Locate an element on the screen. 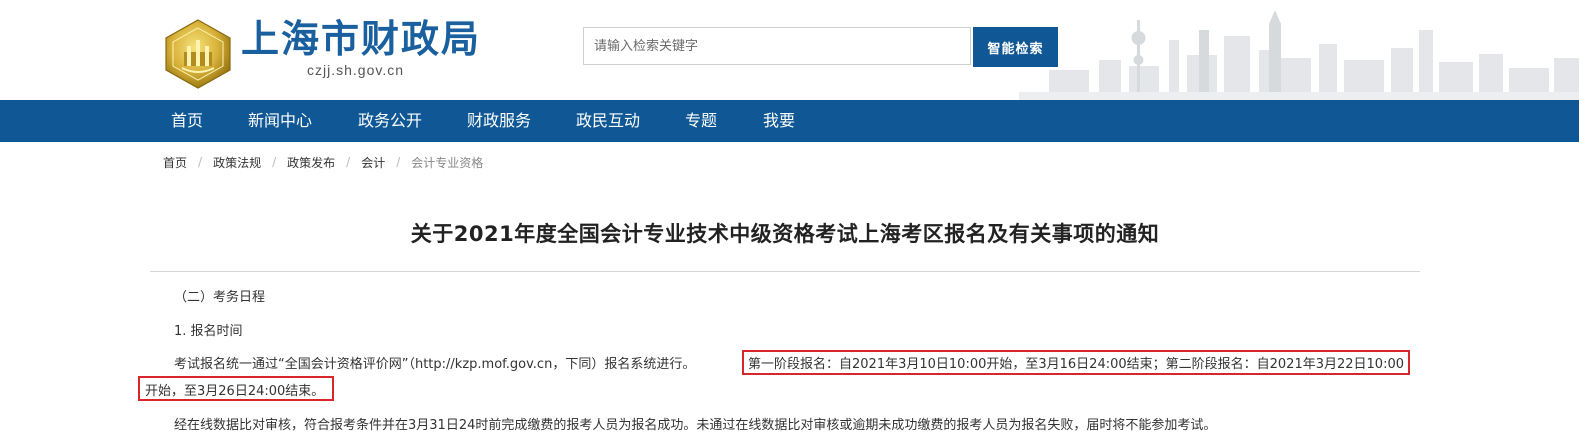 This screenshot has height=444, width=1579. title-divider is located at coordinates (785, 271).